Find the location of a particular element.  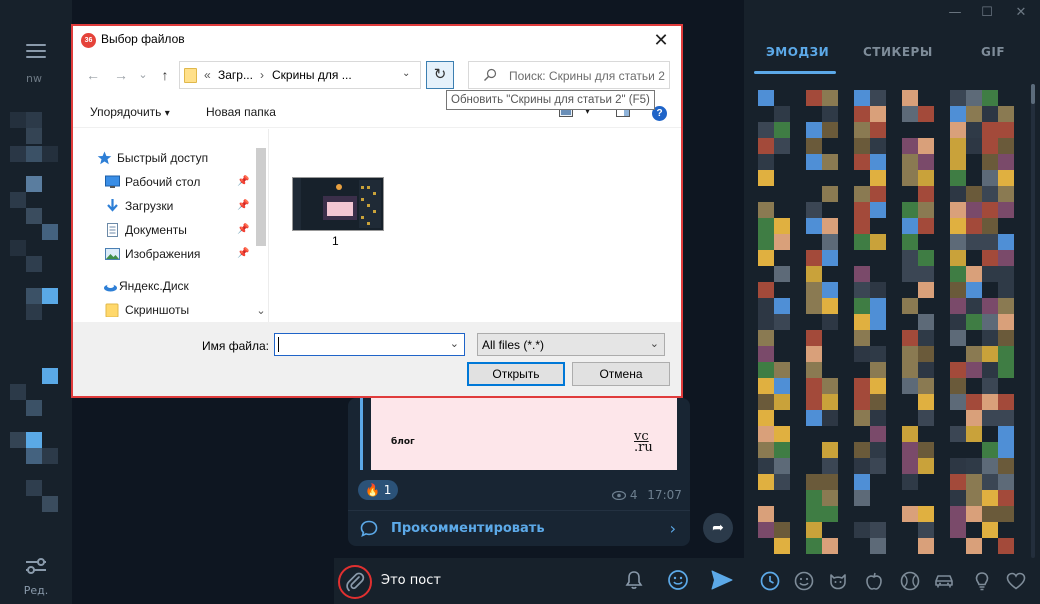

new-folder-button: Новая папка is located at coordinates (241, 112).